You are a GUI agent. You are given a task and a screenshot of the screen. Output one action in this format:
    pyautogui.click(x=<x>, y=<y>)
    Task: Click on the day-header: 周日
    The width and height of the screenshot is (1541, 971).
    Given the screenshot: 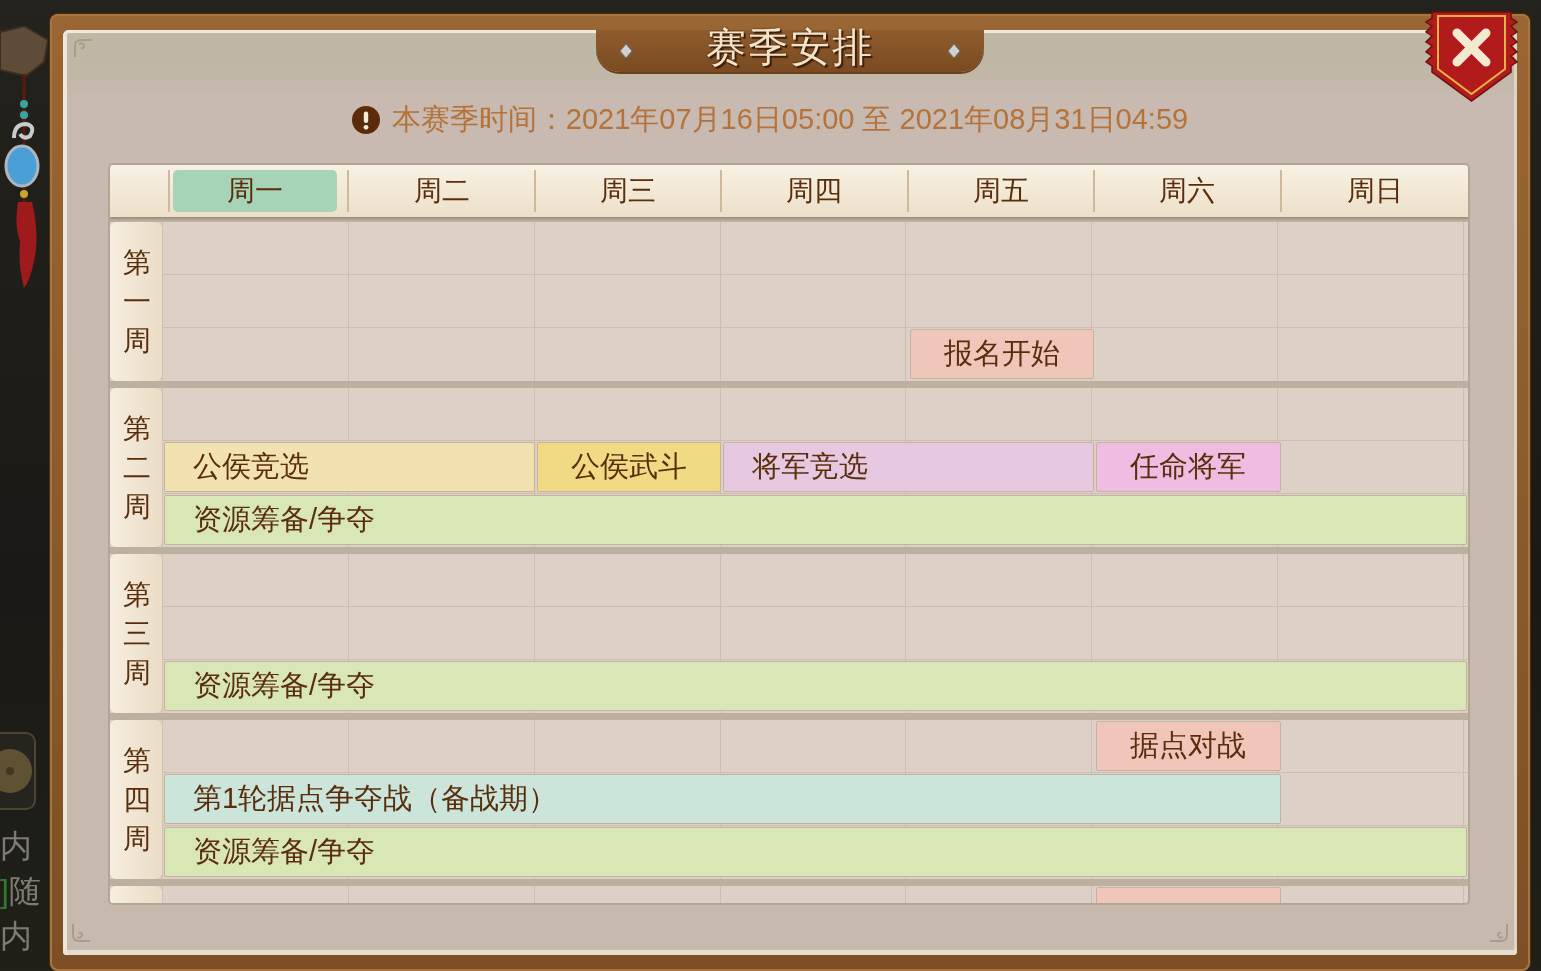 What is the action you would take?
    pyautogui.click(x=1374, y=191)
    